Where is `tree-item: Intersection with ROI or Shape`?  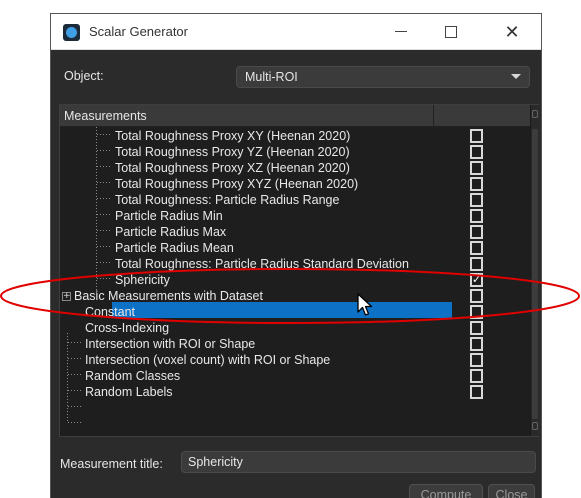
tree-item: Intersection with ROI or Shape is located at coordinates (295, 344).